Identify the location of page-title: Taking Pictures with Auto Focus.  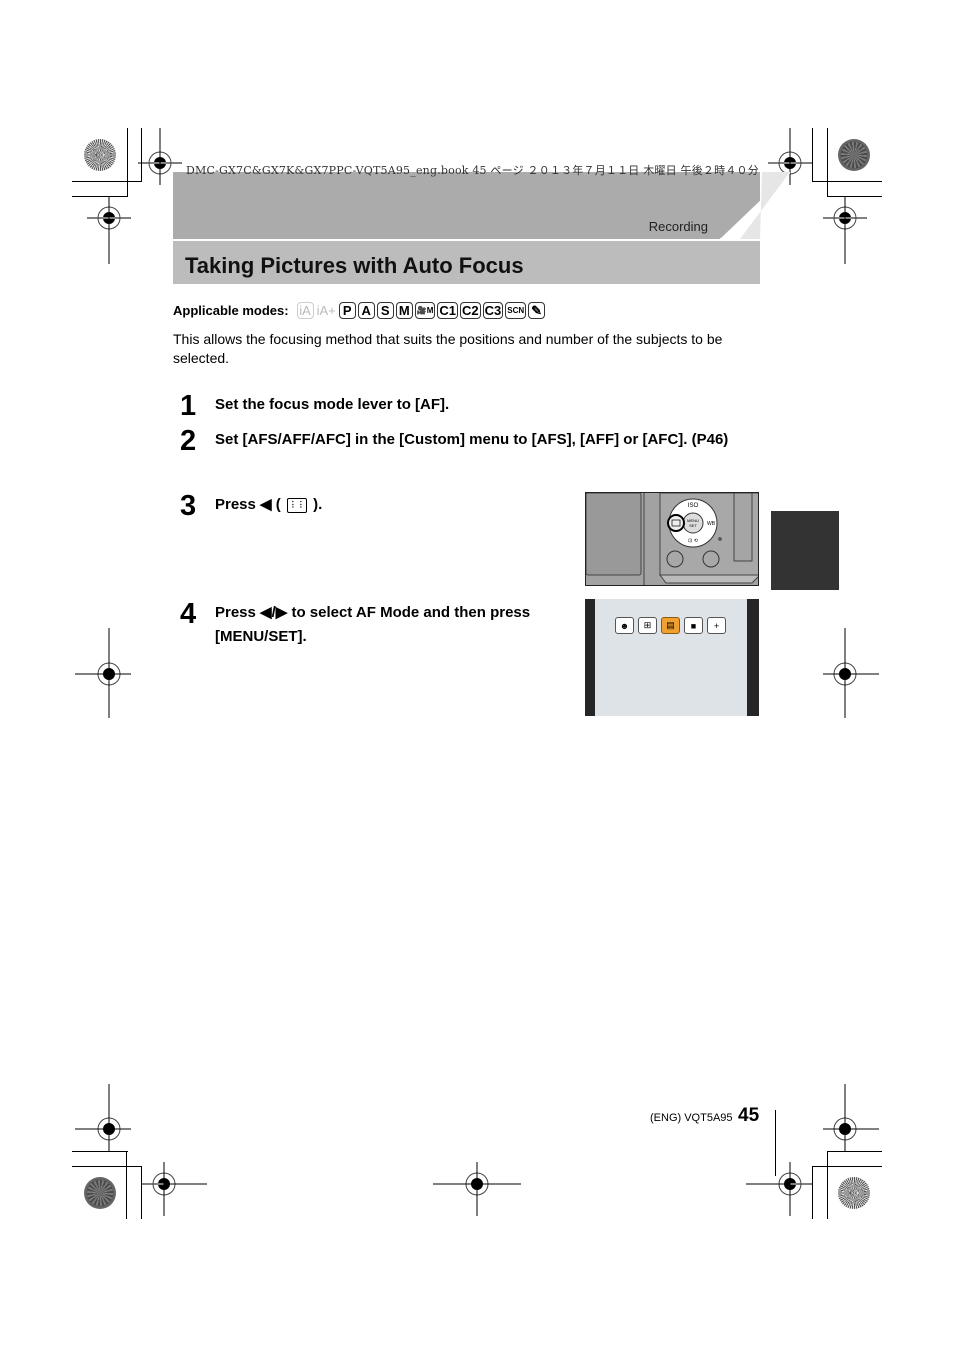
(354, 265).